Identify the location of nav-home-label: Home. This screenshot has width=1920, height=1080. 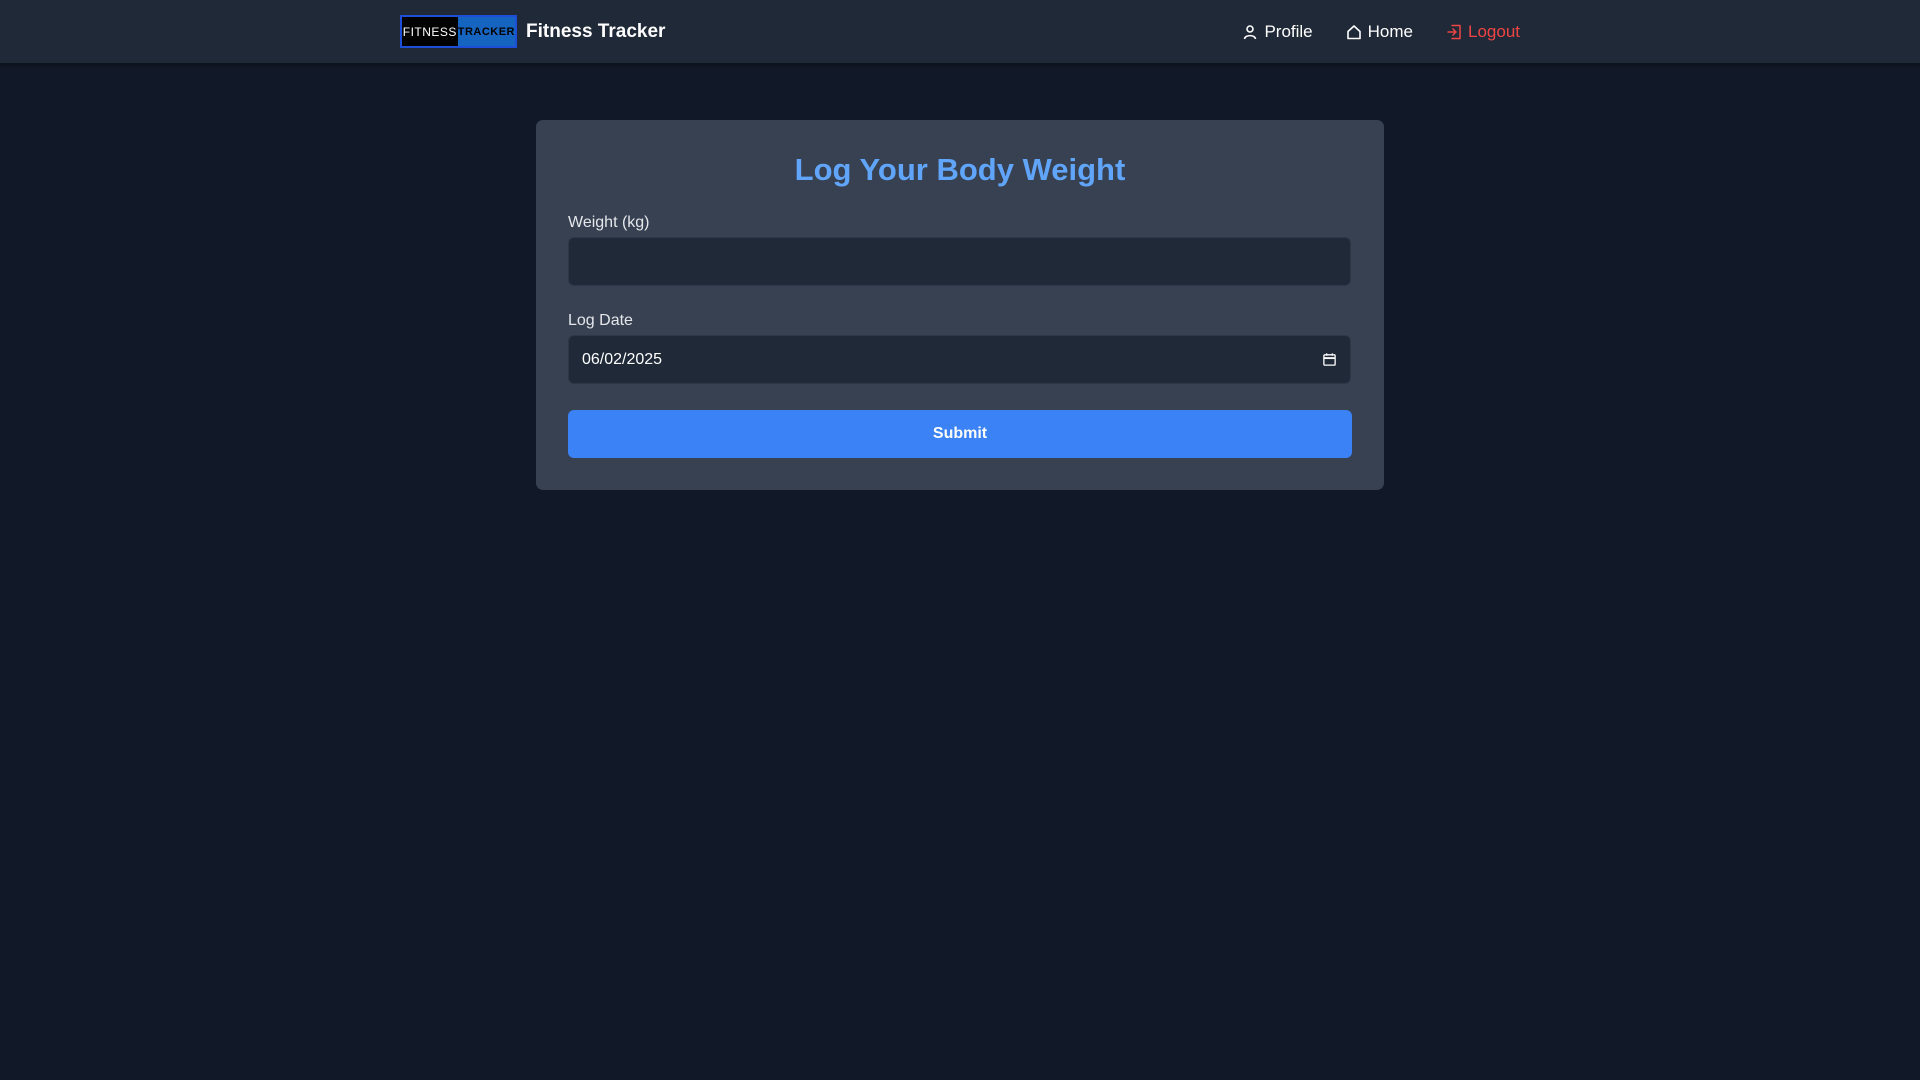
(1390, 31).